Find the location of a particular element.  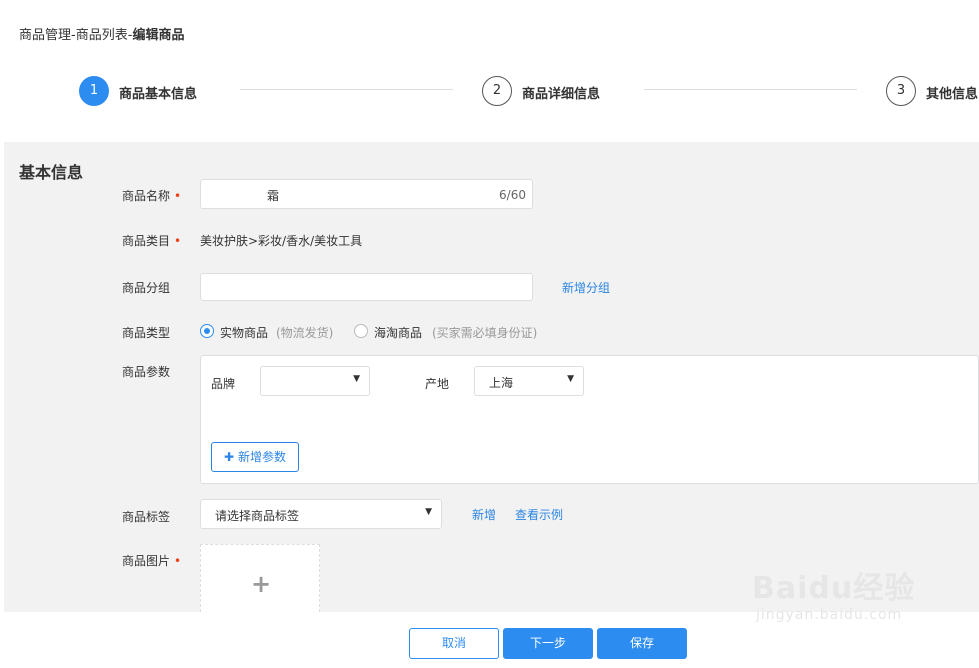

step-2-number: 2 is located at coordinates (497, 91).